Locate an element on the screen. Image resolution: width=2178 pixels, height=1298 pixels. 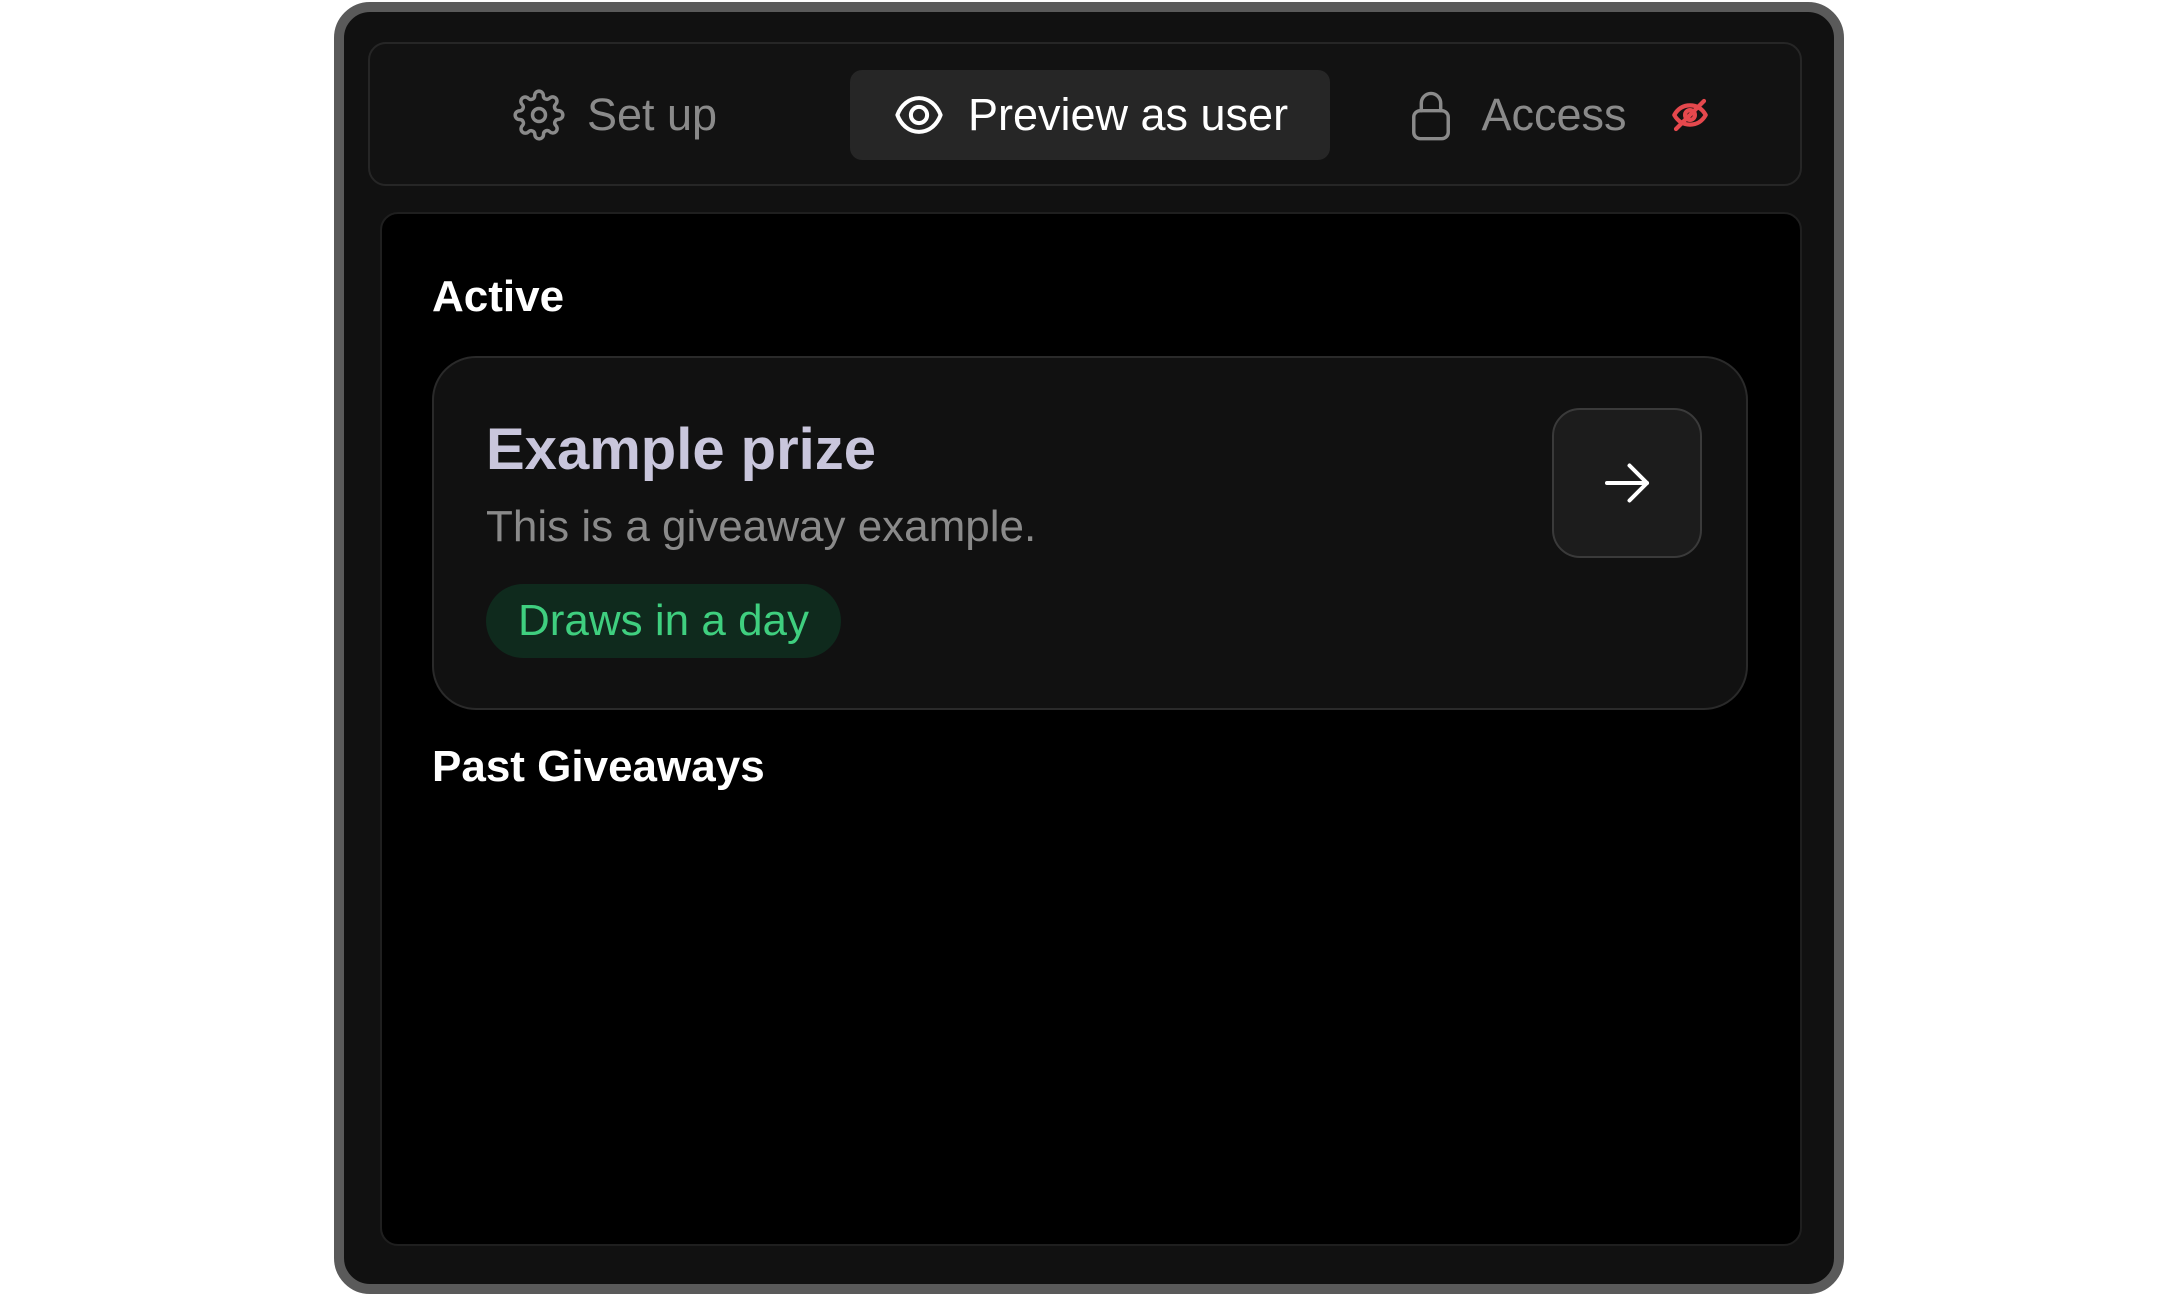
gear-icon is located at coordinates (539, 115).